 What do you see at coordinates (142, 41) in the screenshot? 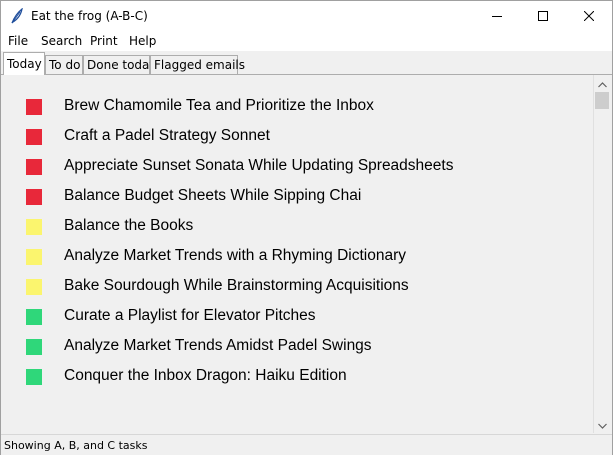
I see `menu-help: Help` at bounding box center [142, 41].